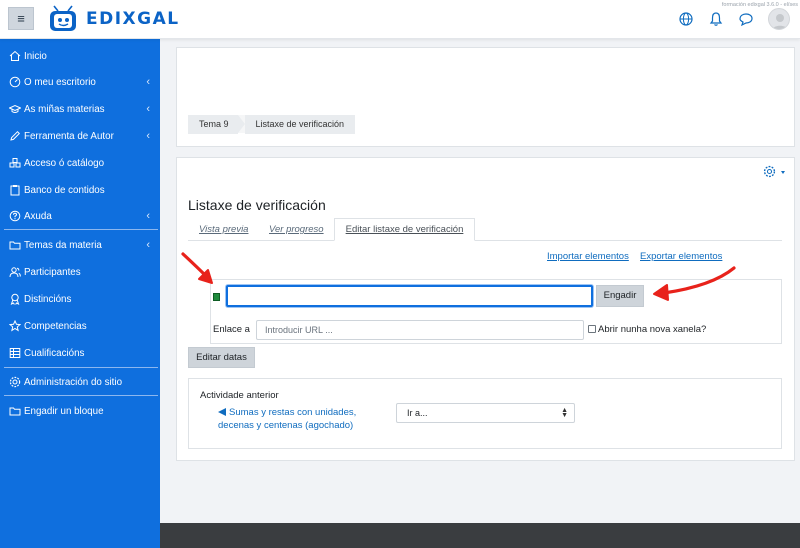 Image resolution: width=800 pixels, height=548 pixels. I want to click on spreadsheet-icon, so click(216, 297).